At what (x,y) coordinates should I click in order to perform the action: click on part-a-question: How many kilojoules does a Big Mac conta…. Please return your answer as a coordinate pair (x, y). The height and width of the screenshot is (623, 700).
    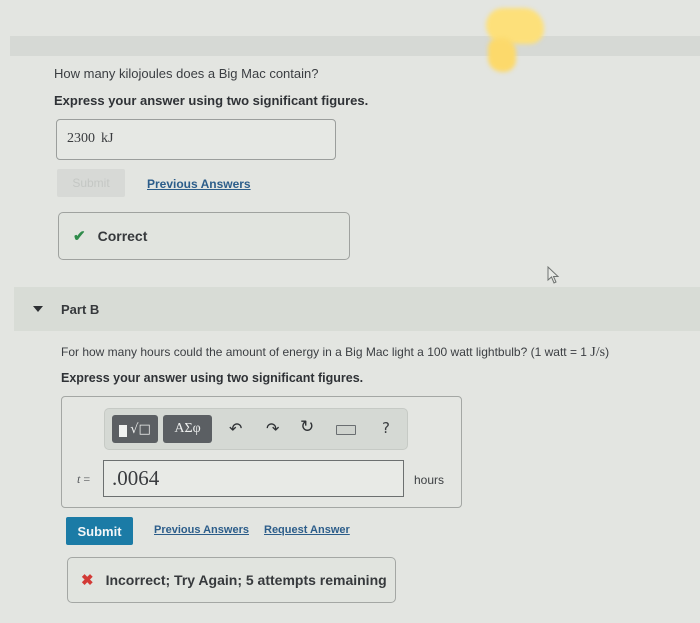
    Looking at the image, I should click on (186, 73).